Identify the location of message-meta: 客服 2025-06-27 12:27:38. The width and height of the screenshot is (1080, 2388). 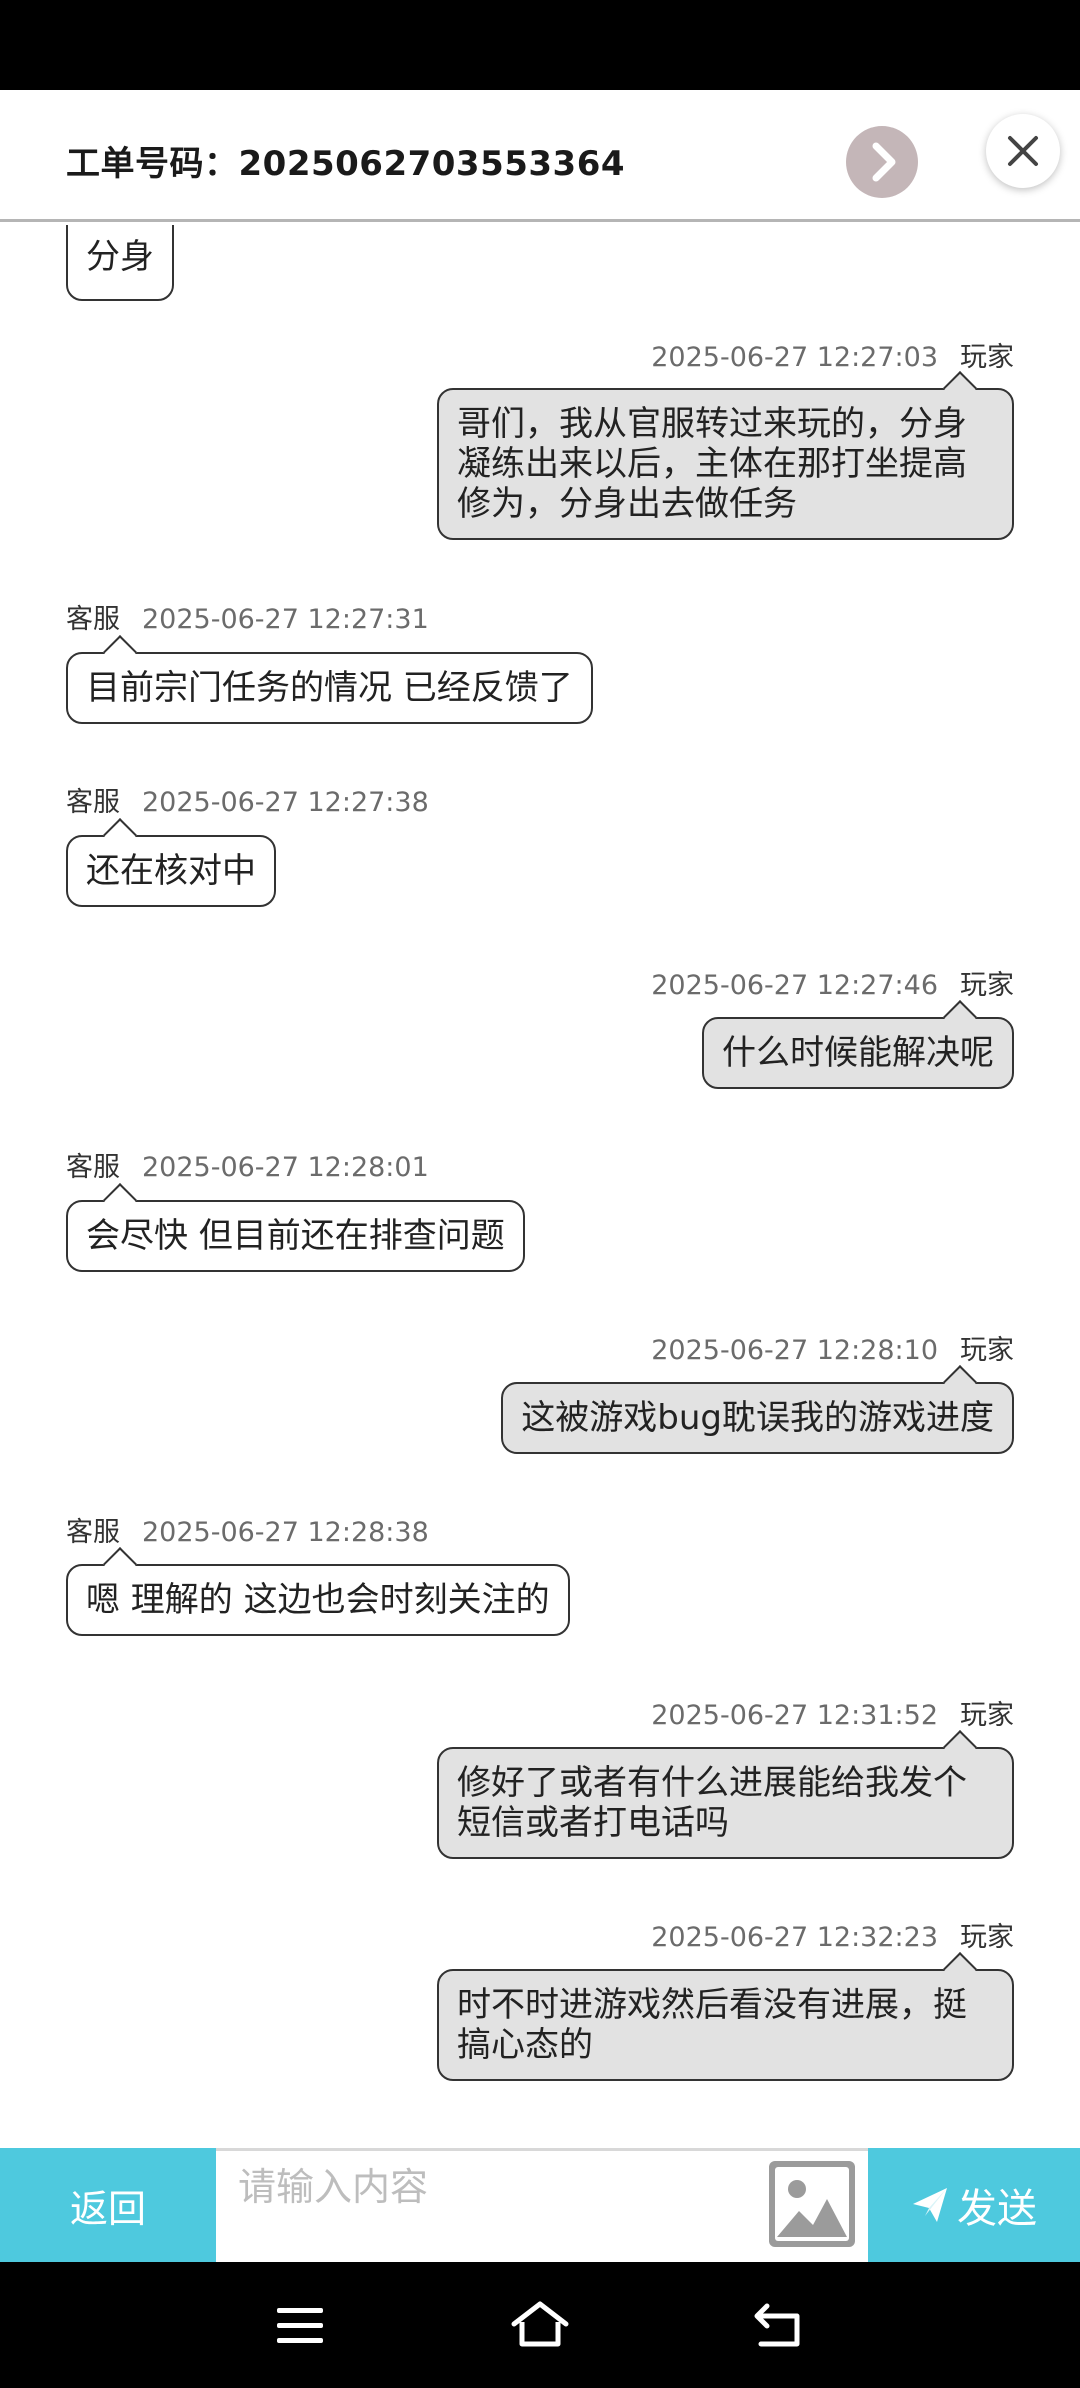
(247, 799).